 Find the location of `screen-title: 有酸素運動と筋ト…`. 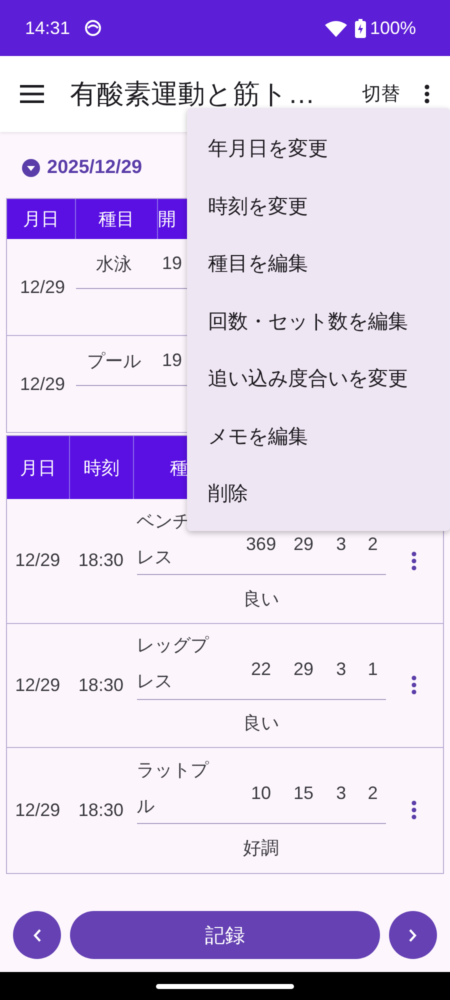

screen-title: 有酸素運動と筋ト… is located at coordinates (193, 94).